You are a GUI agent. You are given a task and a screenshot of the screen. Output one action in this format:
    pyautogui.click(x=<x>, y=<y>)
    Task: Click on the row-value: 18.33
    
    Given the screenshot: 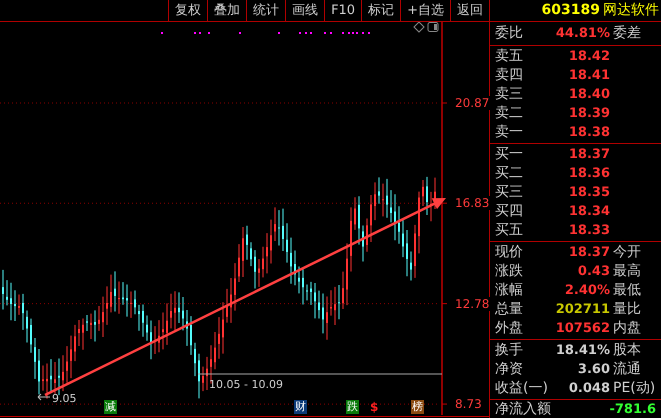 What is the action you would take?
    pyautogui.click(x=589, y=231)
    